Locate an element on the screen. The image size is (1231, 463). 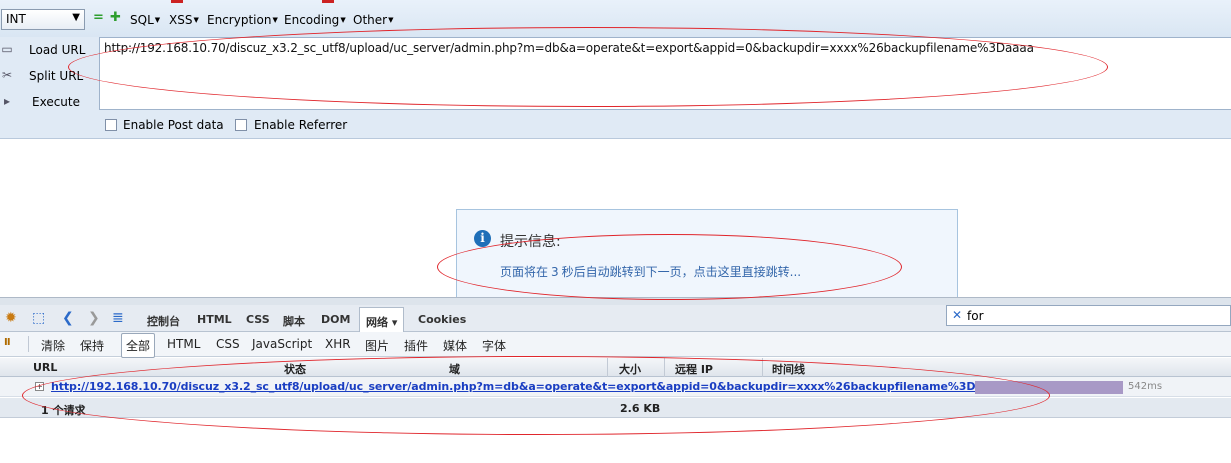
forward-icon: ❯ is located at coordinates (94, 318).